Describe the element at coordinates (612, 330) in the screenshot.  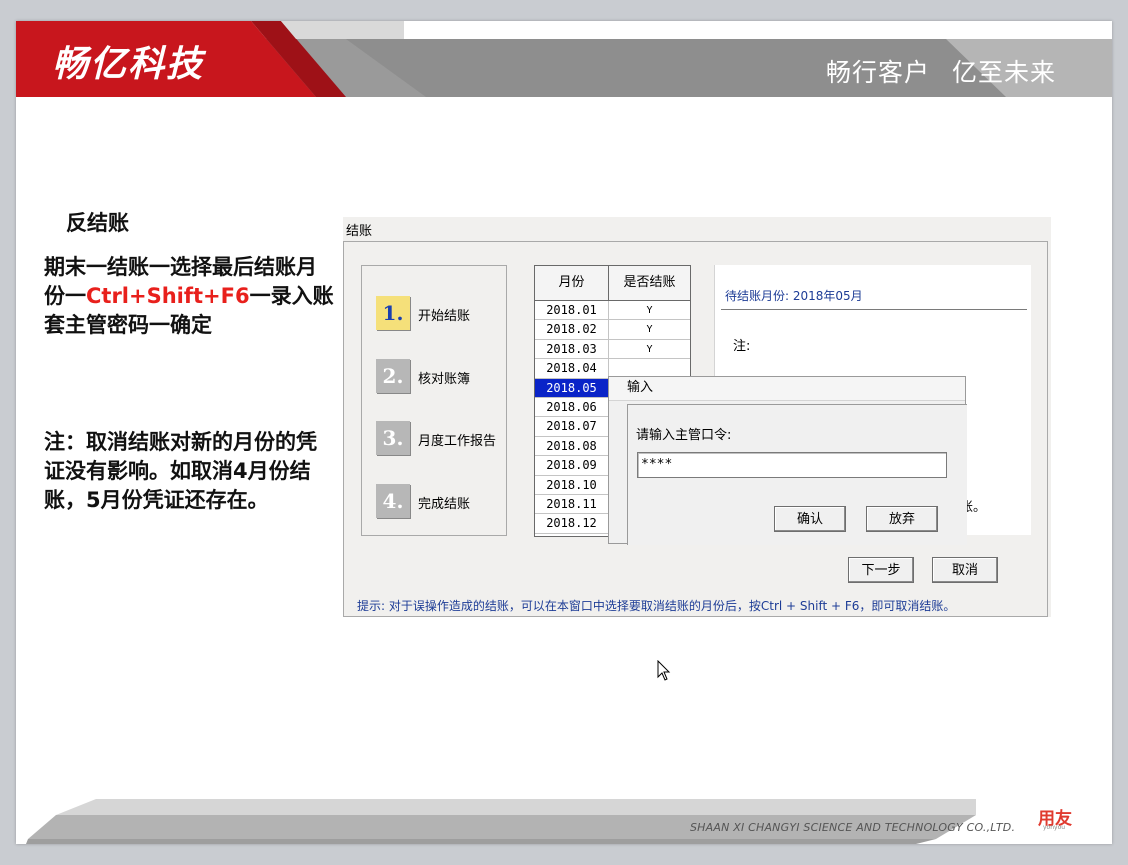
I see `table-row: 2018.02 Y` at that location.